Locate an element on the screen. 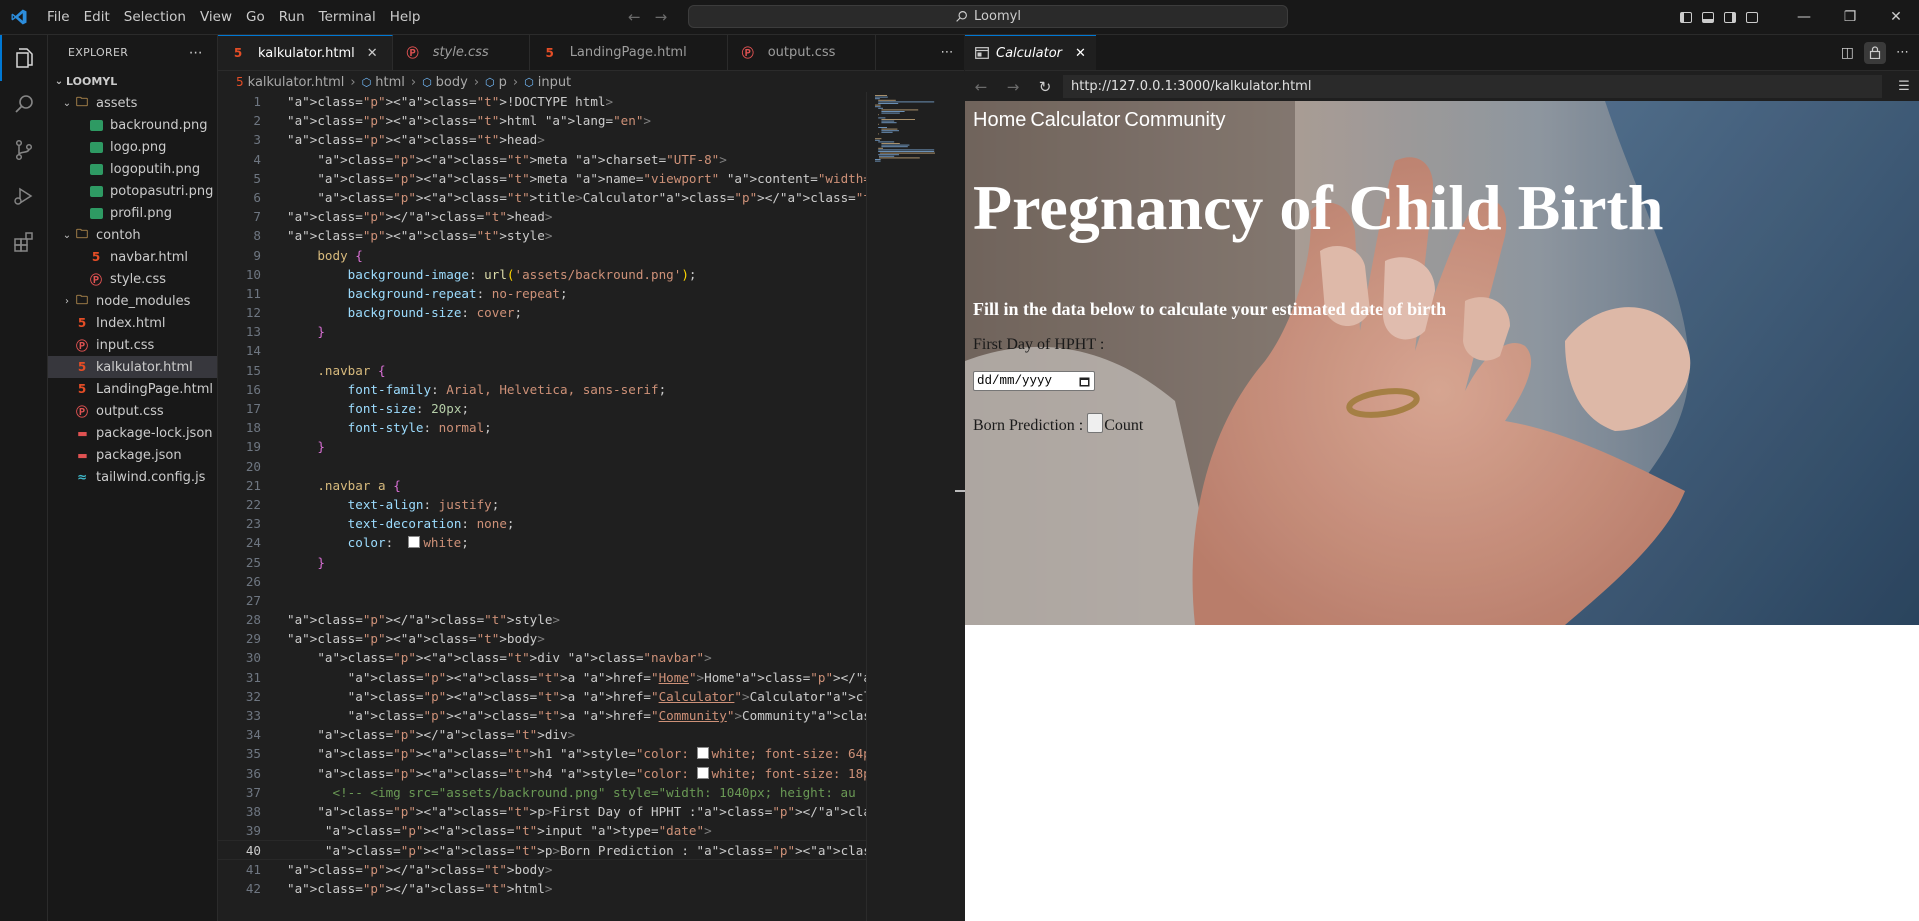  code-line: 22 text-align: justify; is located at coordinates (542, 504).